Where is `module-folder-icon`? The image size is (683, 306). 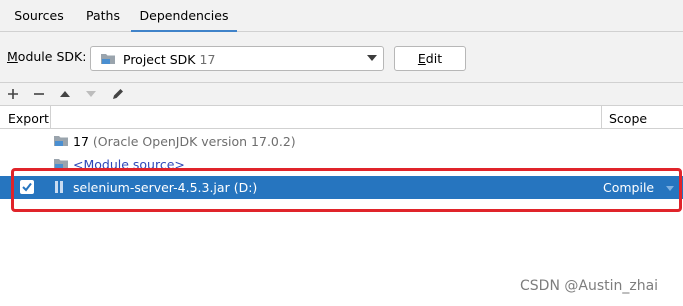 module-folder-icon is located at coordinates (61, 165).